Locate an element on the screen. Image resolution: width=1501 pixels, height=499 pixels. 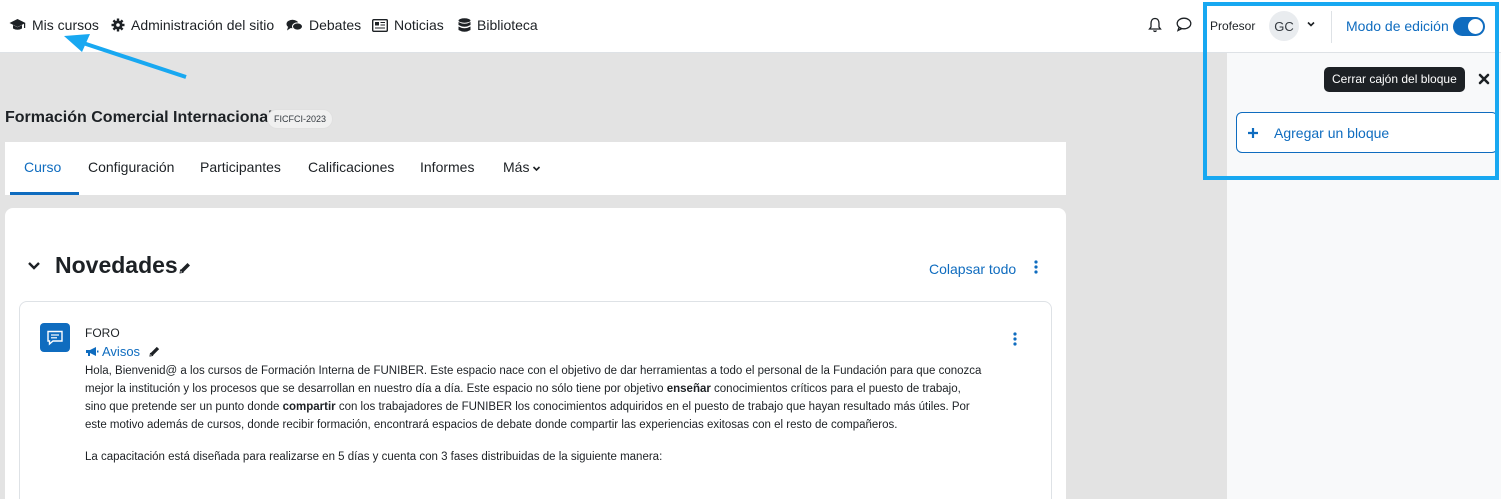
tab-mas: Más is located at coordinates (522, 167).